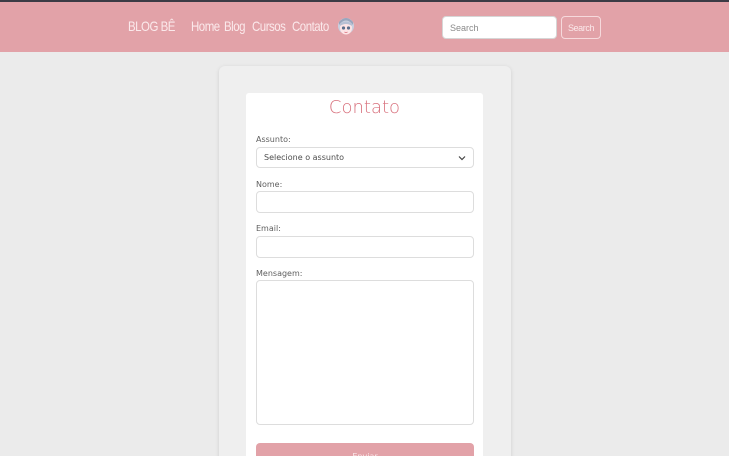  What do you see at coordinates (151, 26) in the screenshot?
I see `brand-logo: BLOG BÊ` at bounding box center [151, 26].